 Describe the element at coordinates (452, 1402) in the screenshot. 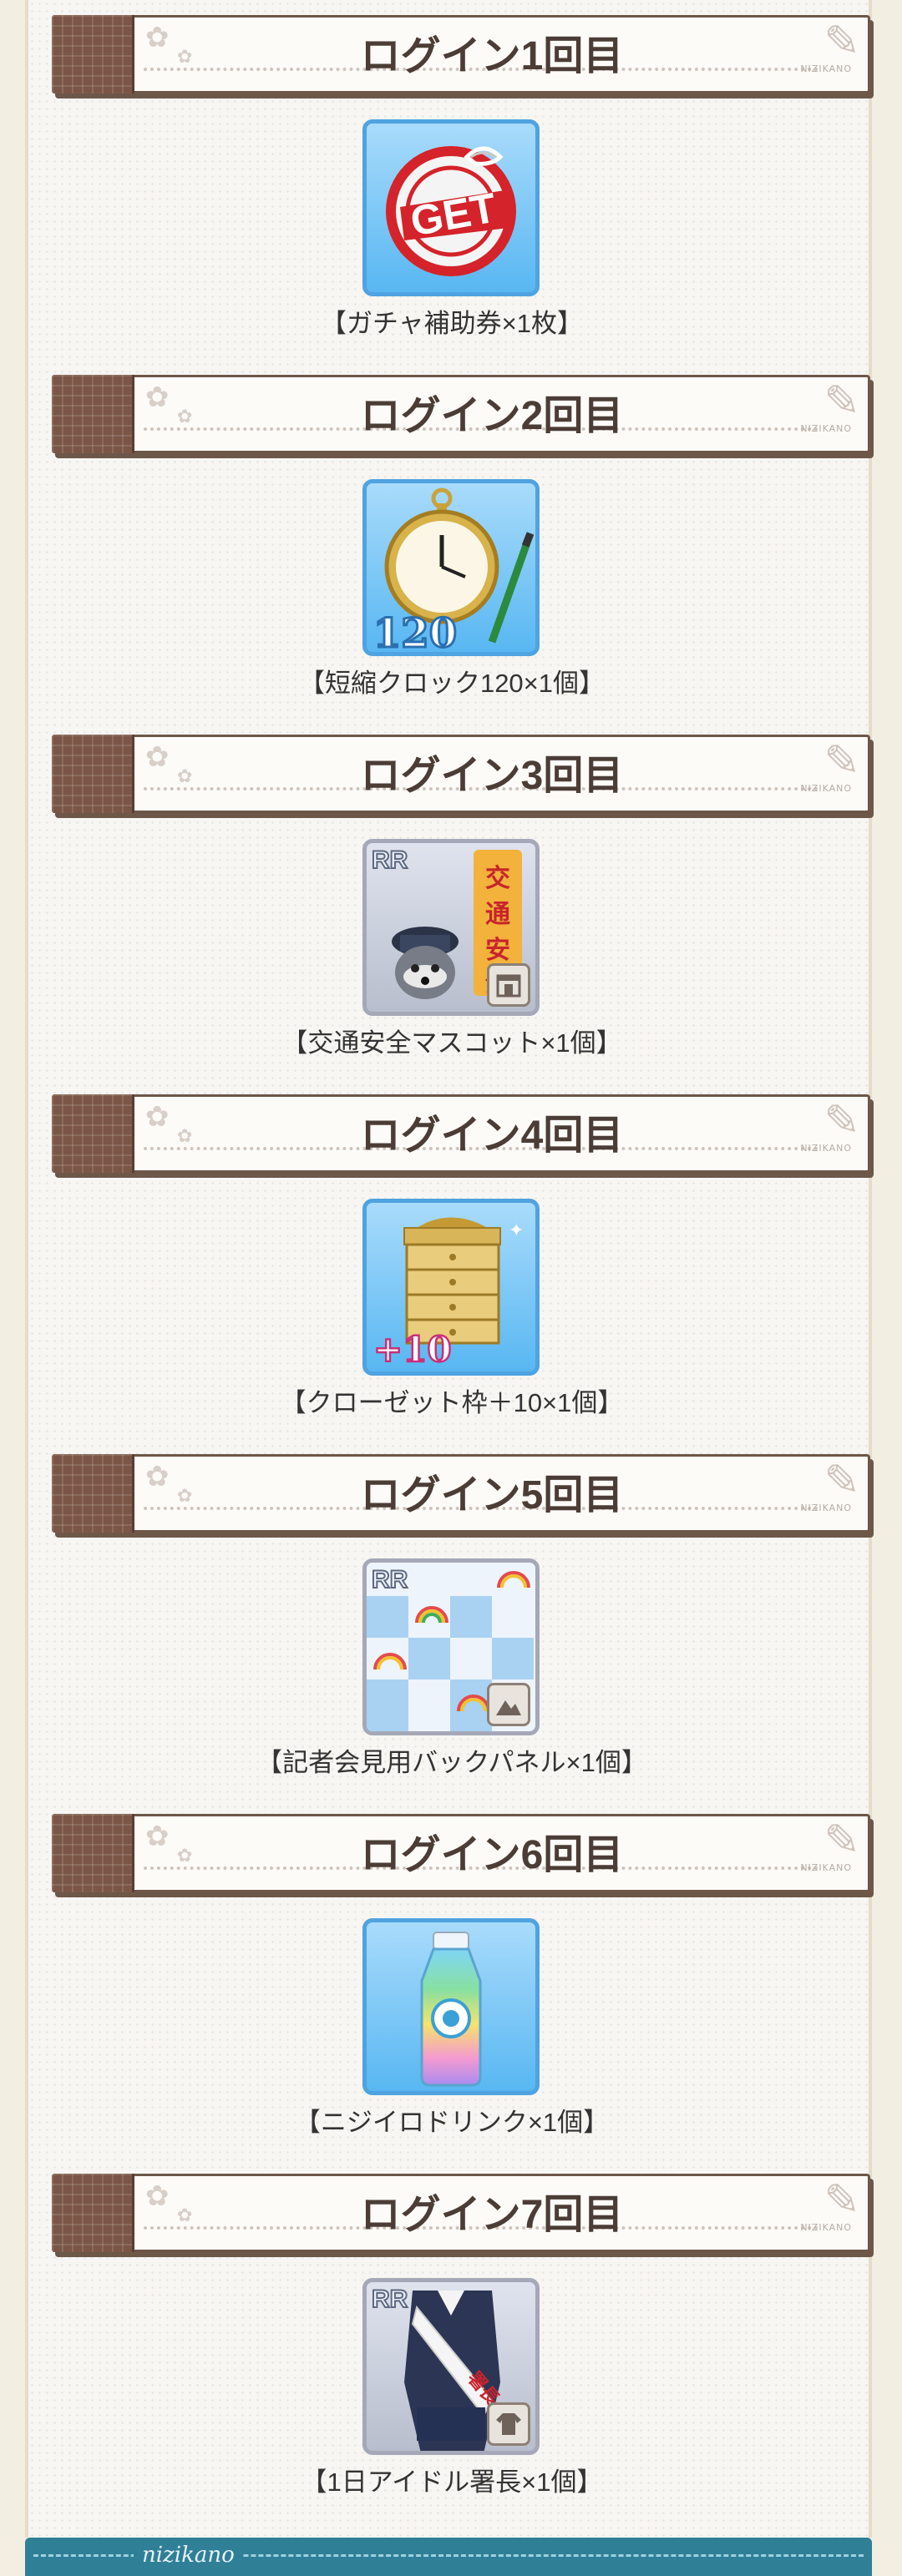

I see `reward-item-label: 【クローゼット枠＋10×1個】` at that location.